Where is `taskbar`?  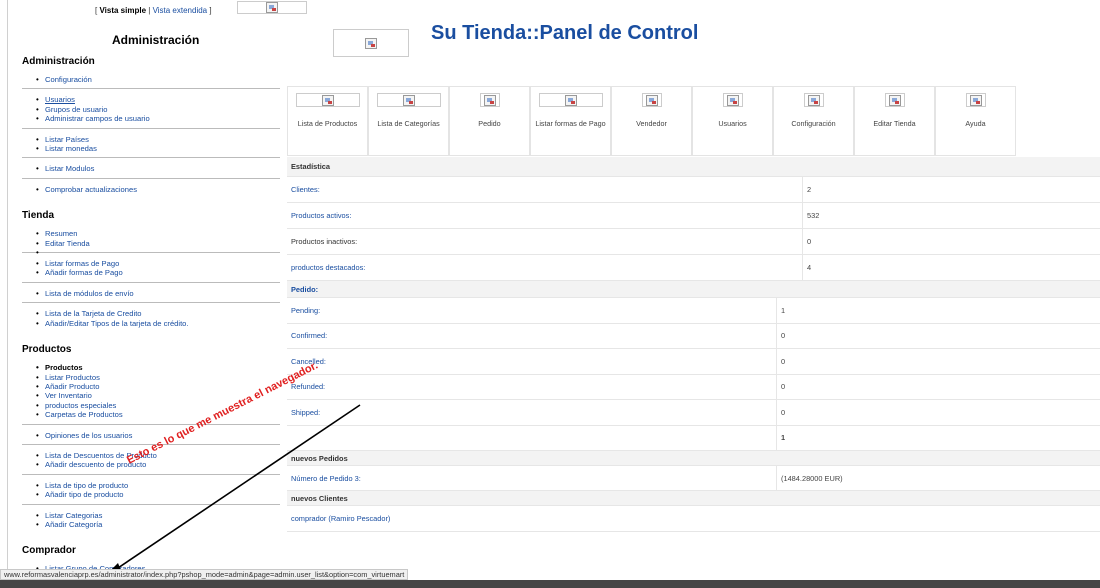 taskbar is located at coordinates (550, 584).